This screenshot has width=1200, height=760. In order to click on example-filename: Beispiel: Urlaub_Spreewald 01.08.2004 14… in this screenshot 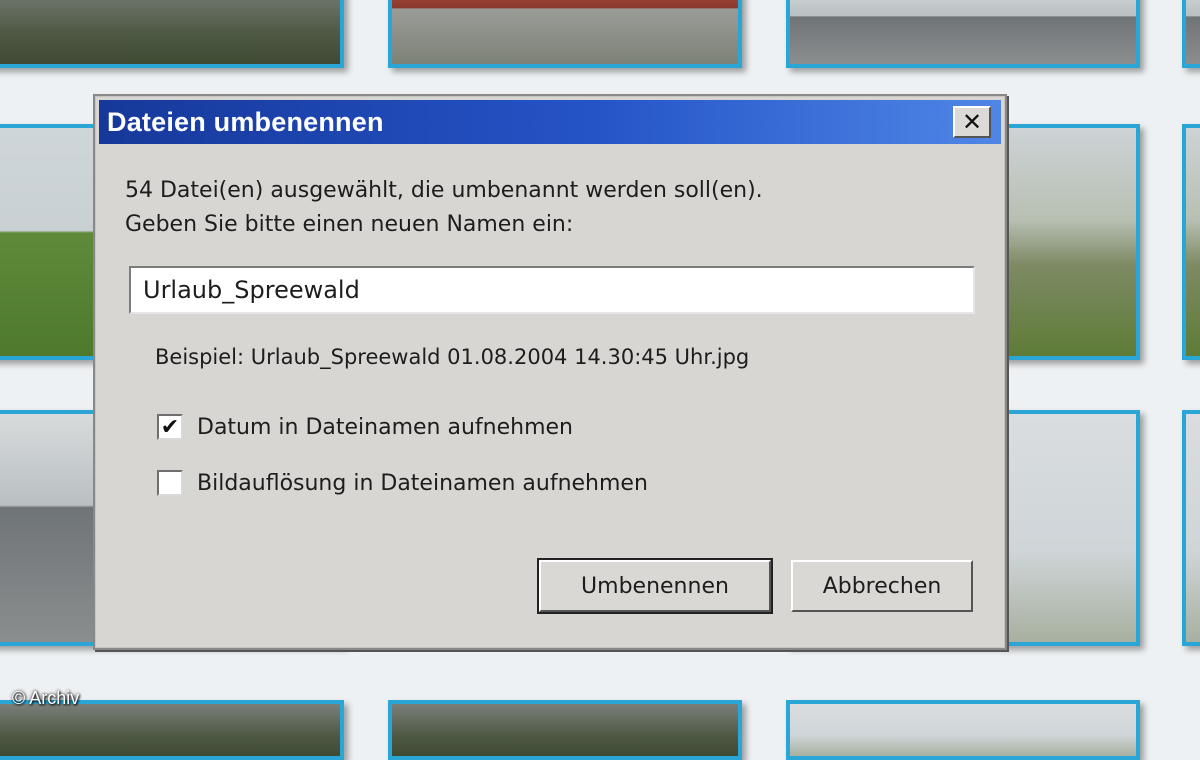, I will do `click(452, 357)`.